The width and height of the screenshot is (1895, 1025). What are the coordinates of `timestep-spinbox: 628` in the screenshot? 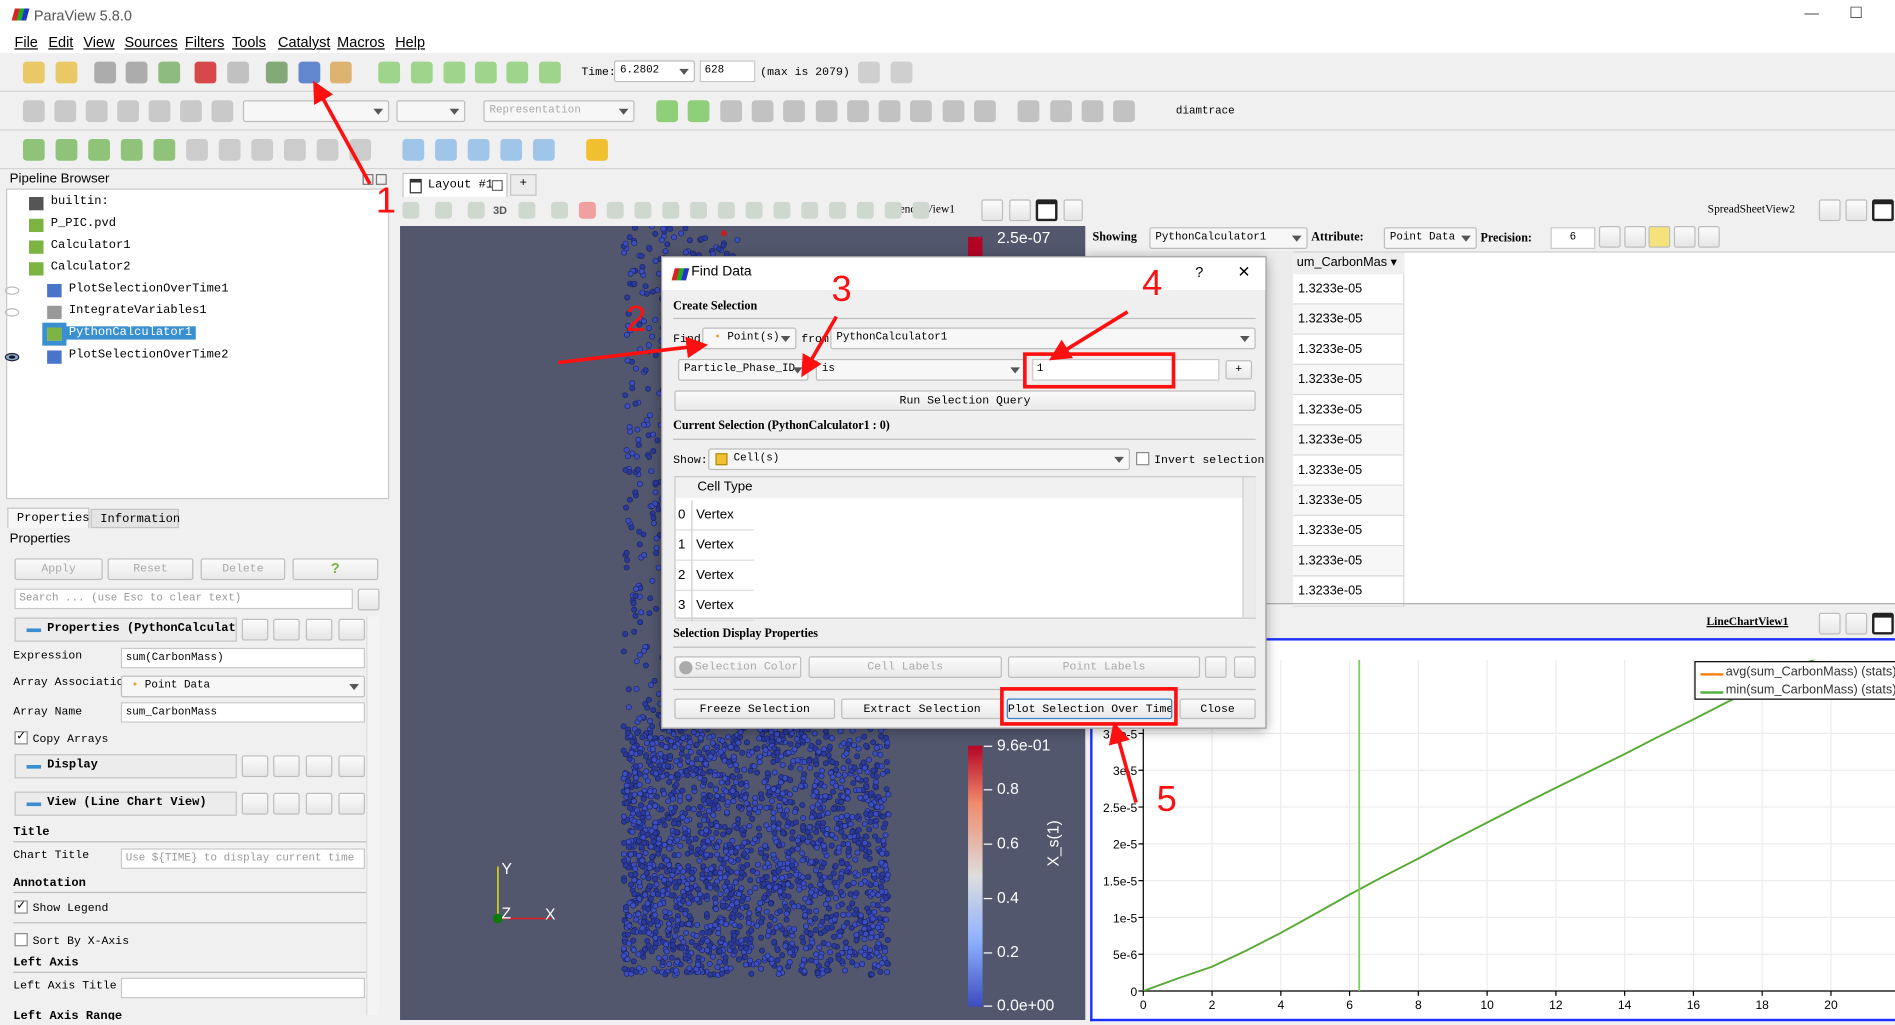 It's located at (727, 71).